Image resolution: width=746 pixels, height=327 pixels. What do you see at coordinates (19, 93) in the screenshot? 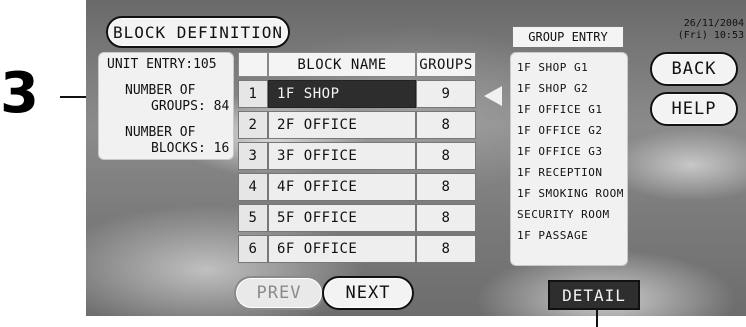
I see `callout-number: 3` at bounding box center [19, 93].